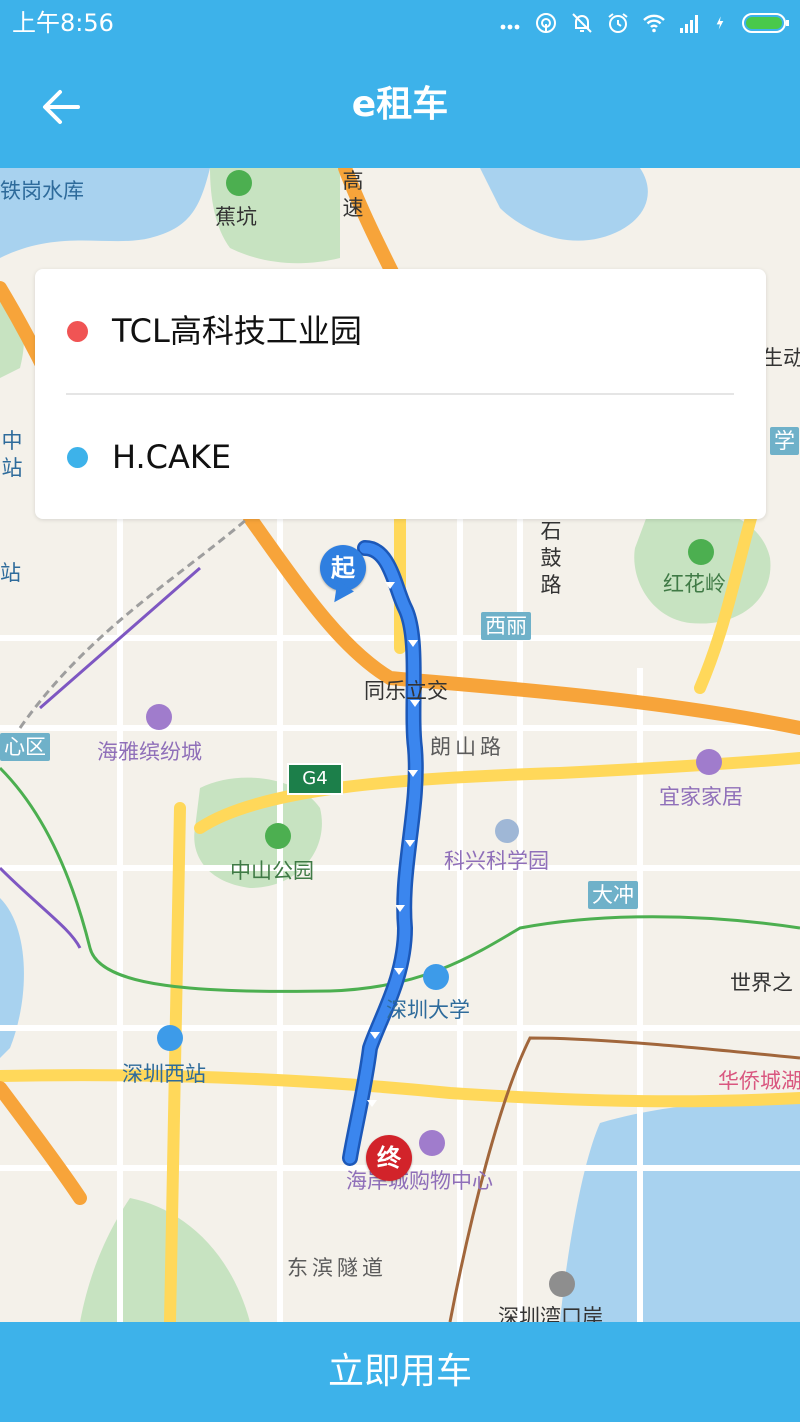  I want to click on g4-highway-shield: G4, so click(315, 779).